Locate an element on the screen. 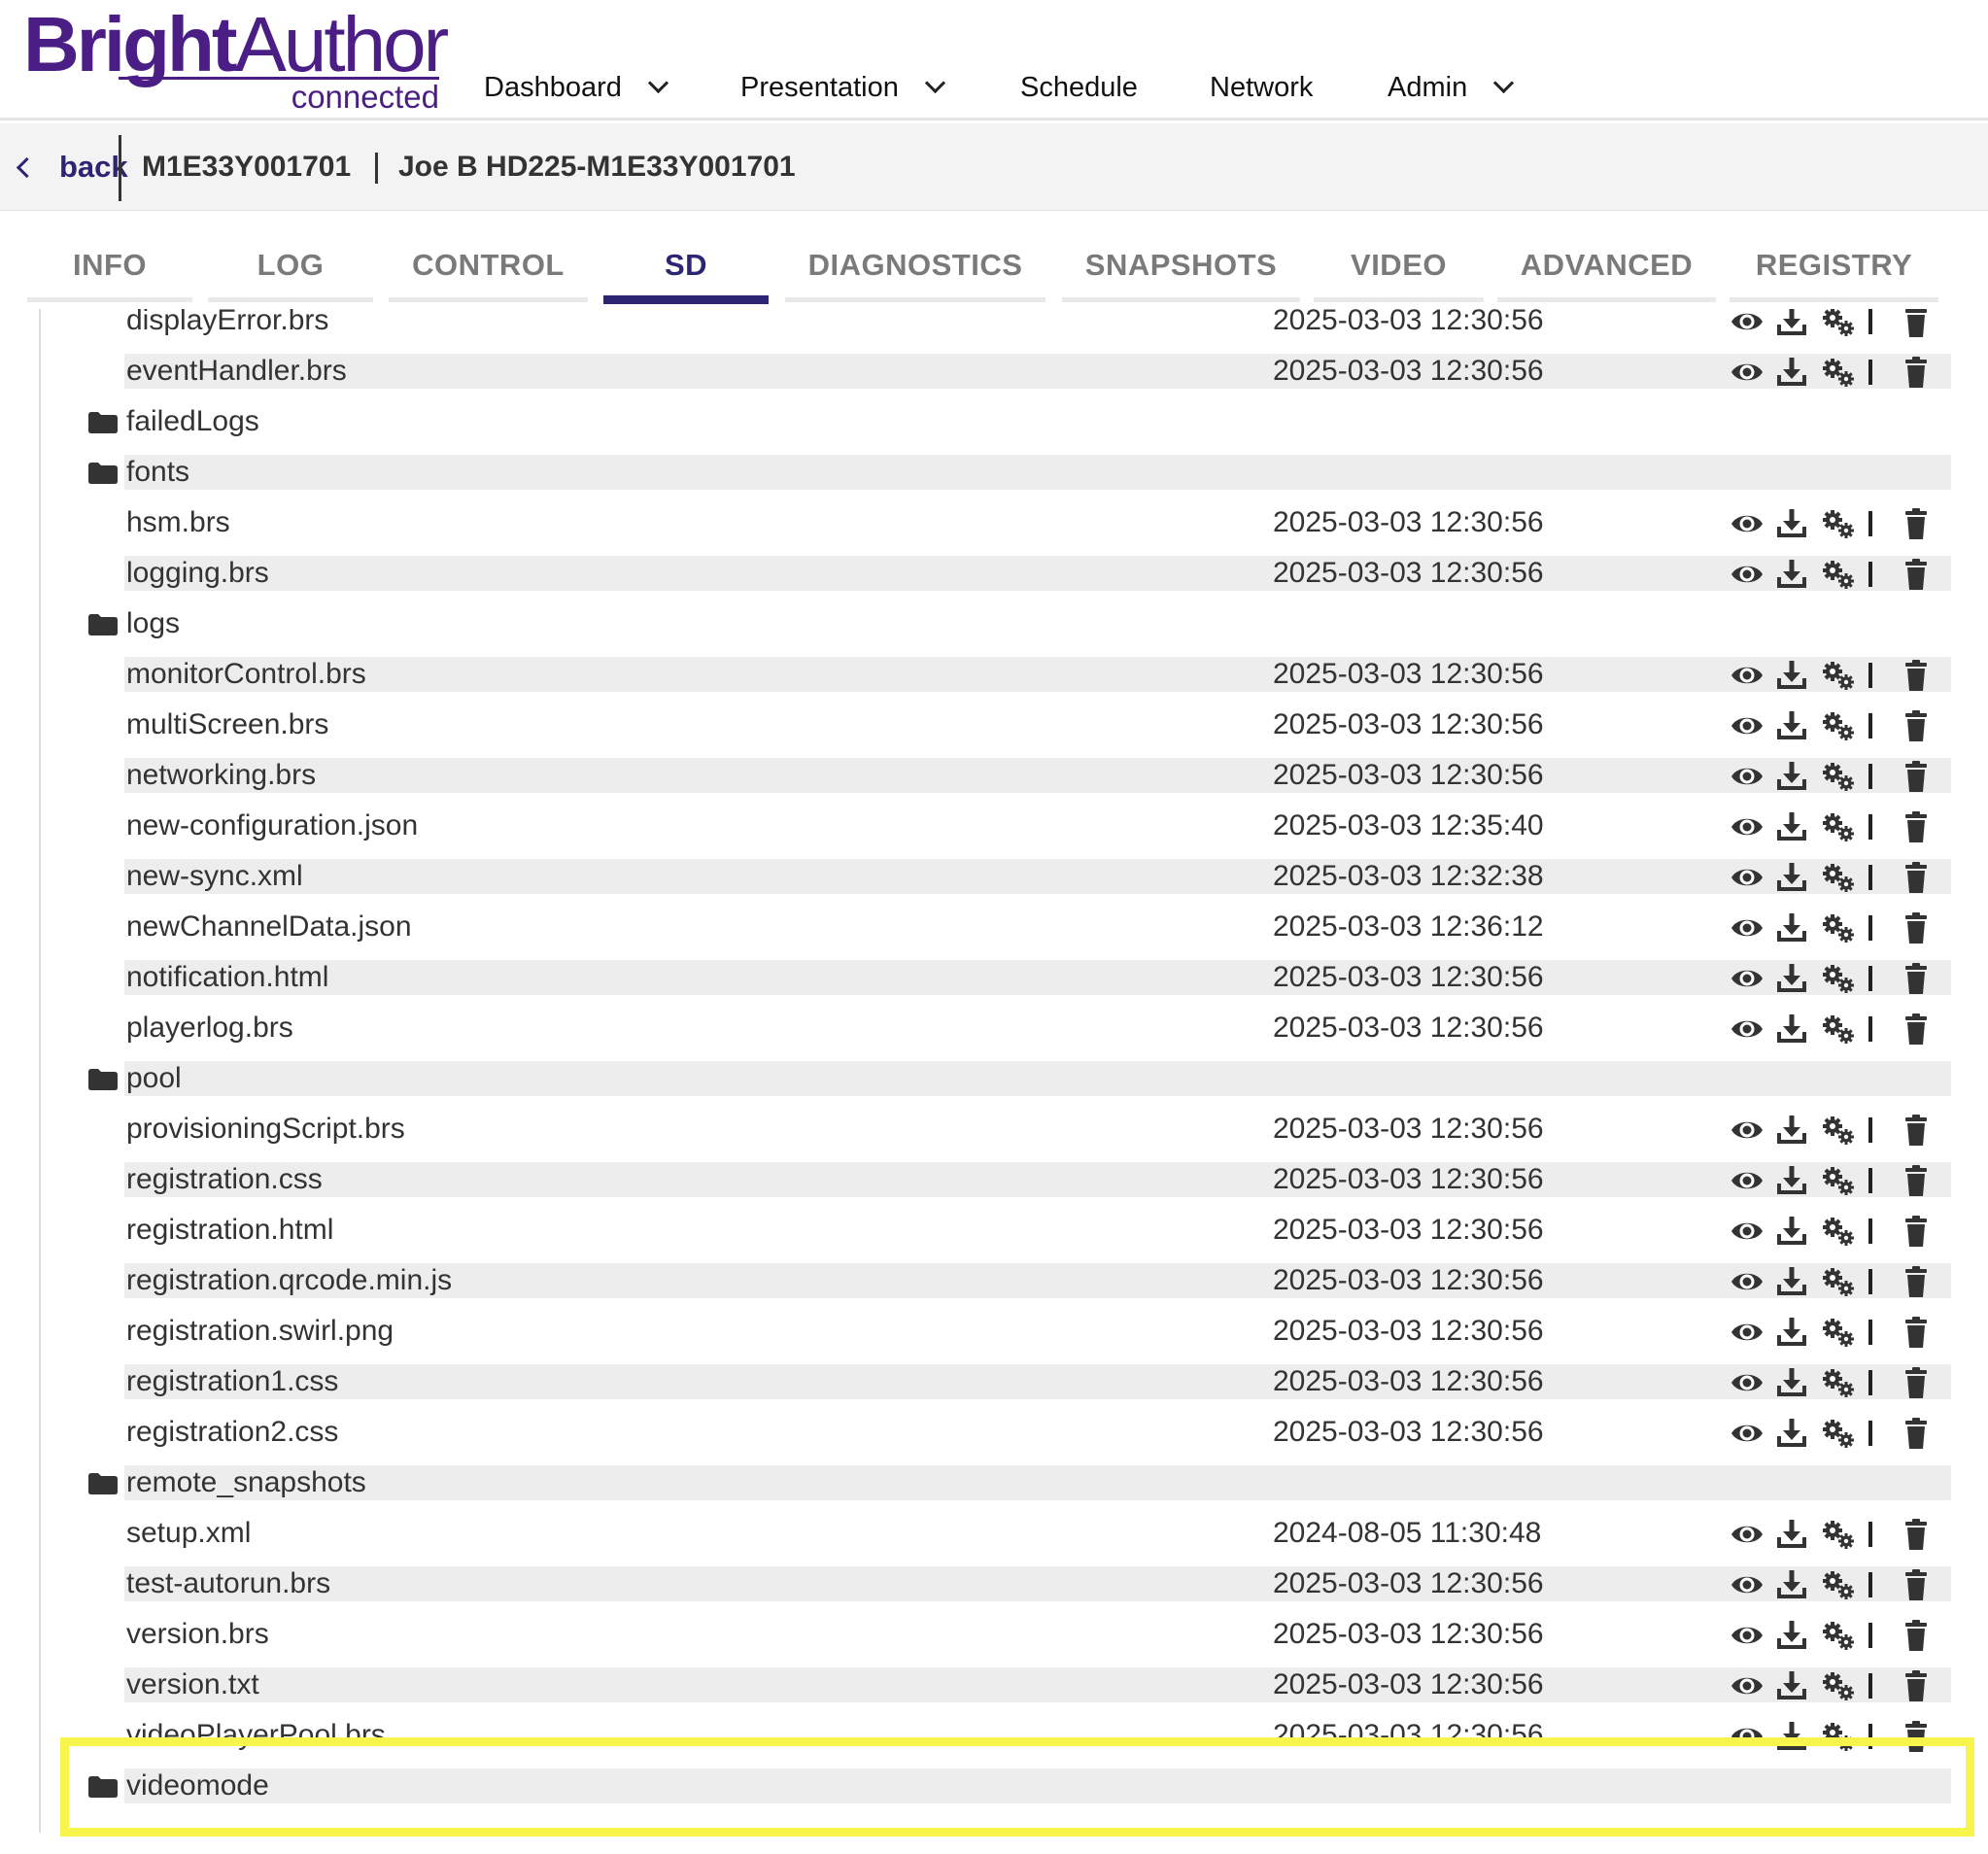 Image resolution: width=1988 pixels, height=1854 pixels. folder-row: remote_snapshots is located at coordinates (1020, 1482).